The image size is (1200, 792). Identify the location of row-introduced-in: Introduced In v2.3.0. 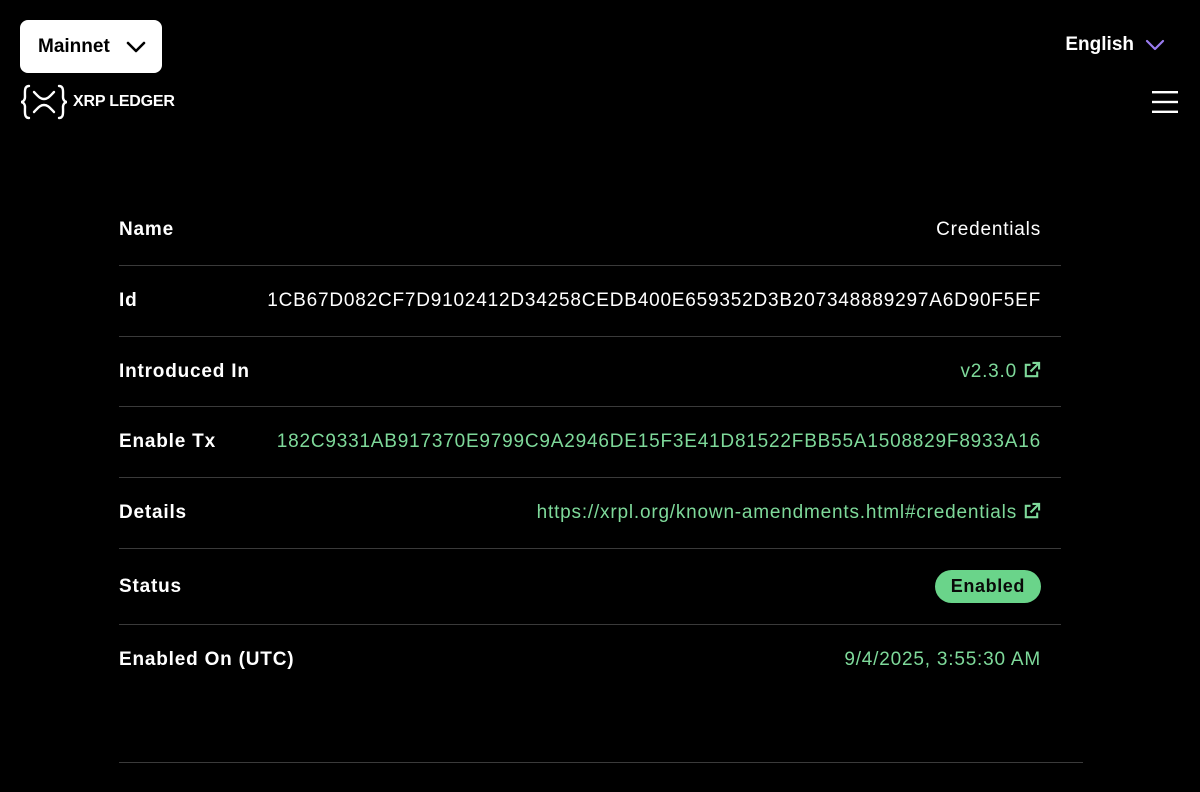
(590, 372).